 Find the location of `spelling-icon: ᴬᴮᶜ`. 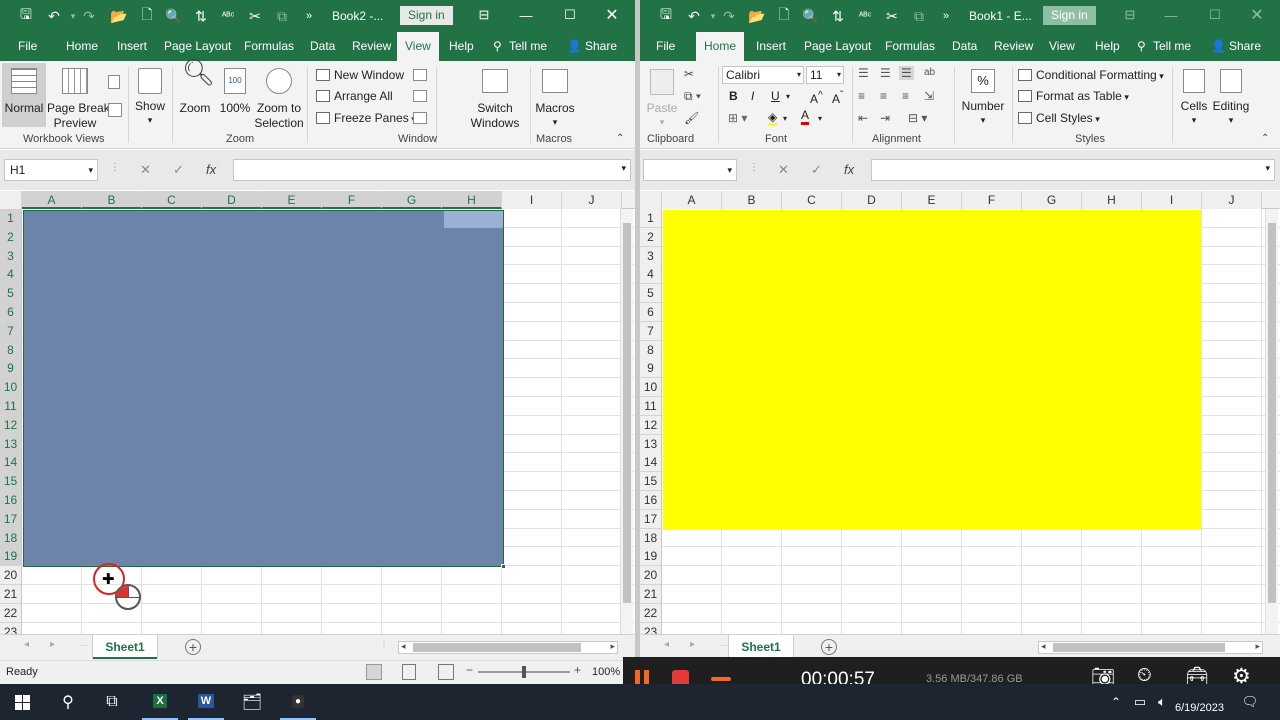

spelling-icon: ᴬᴮᶜ is located at coordinates (865, 16).